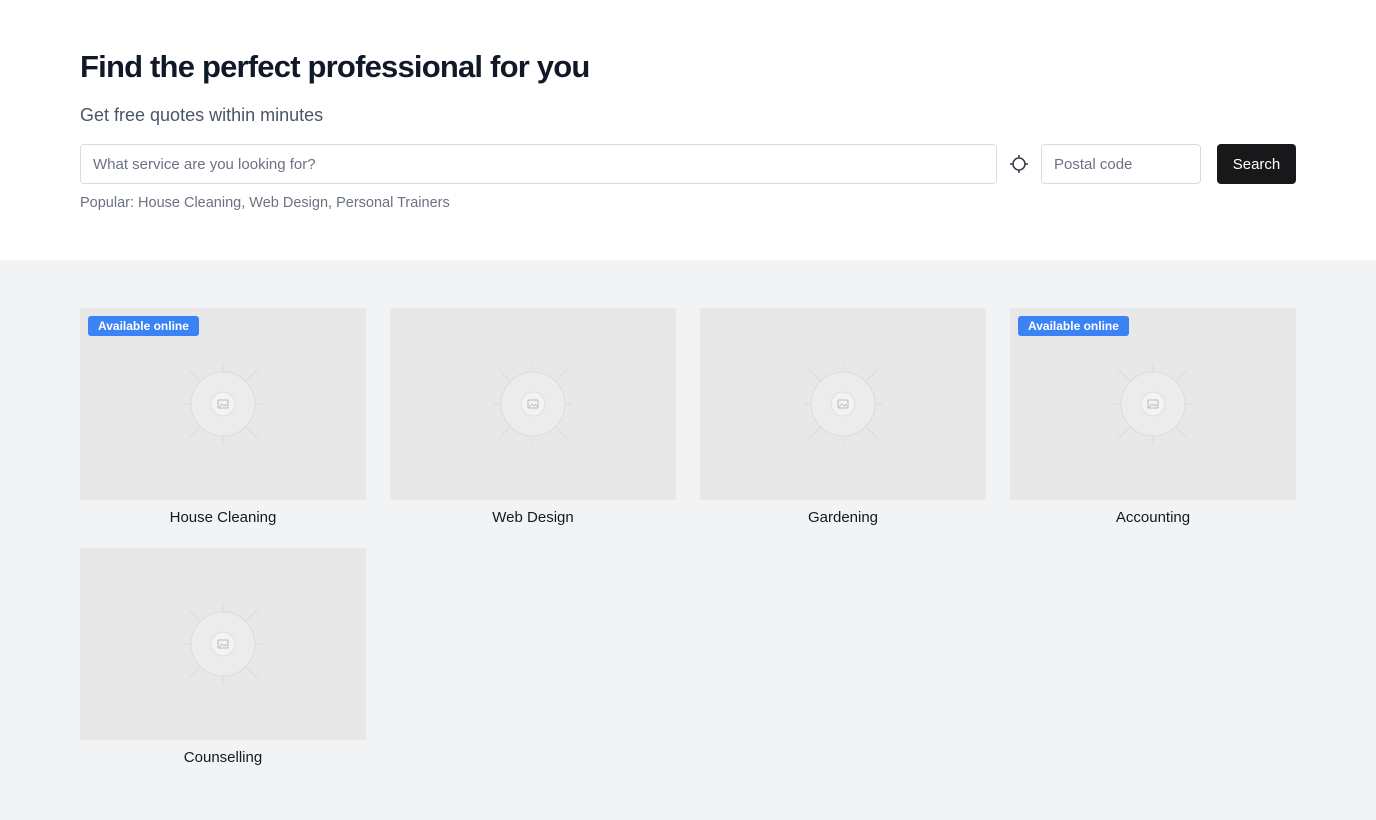 The height and width of the screenshot is (820, 1376). I want to click on crosshair-icon, so click(1019, 164).